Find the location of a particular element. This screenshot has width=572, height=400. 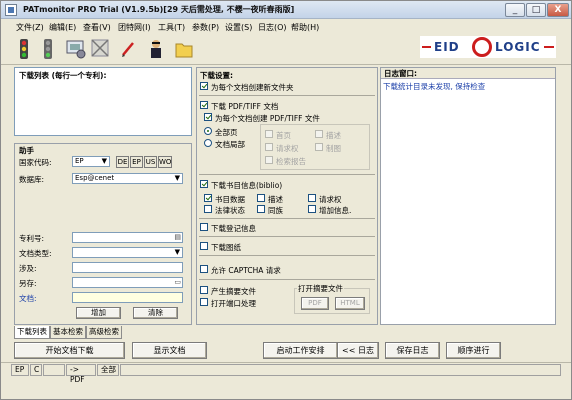

drawings-checkbox is located at coordinates (319, 147).